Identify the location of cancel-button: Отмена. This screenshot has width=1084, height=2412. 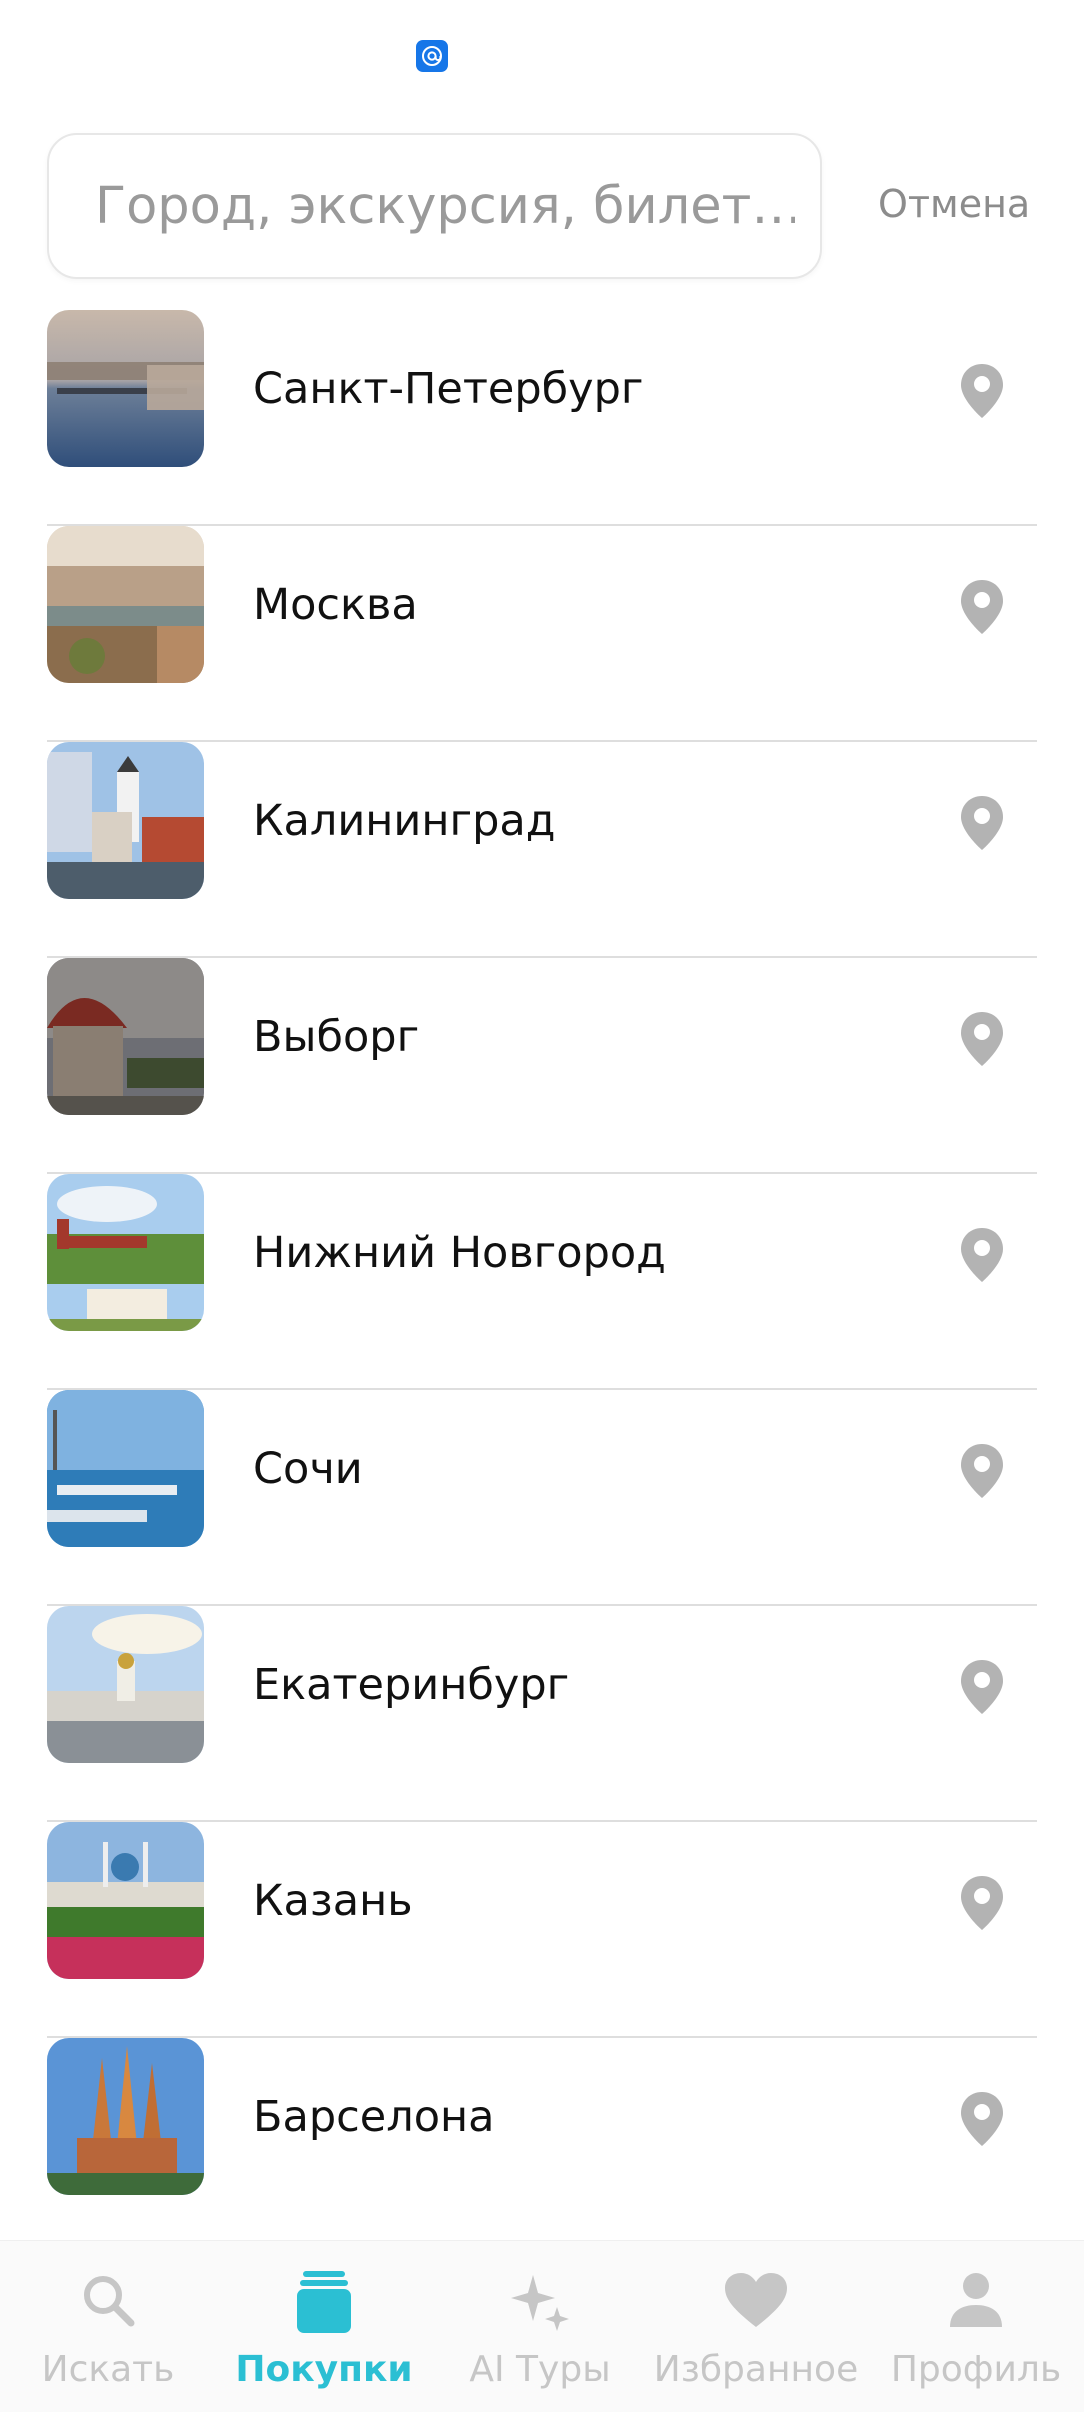
(954, 204).